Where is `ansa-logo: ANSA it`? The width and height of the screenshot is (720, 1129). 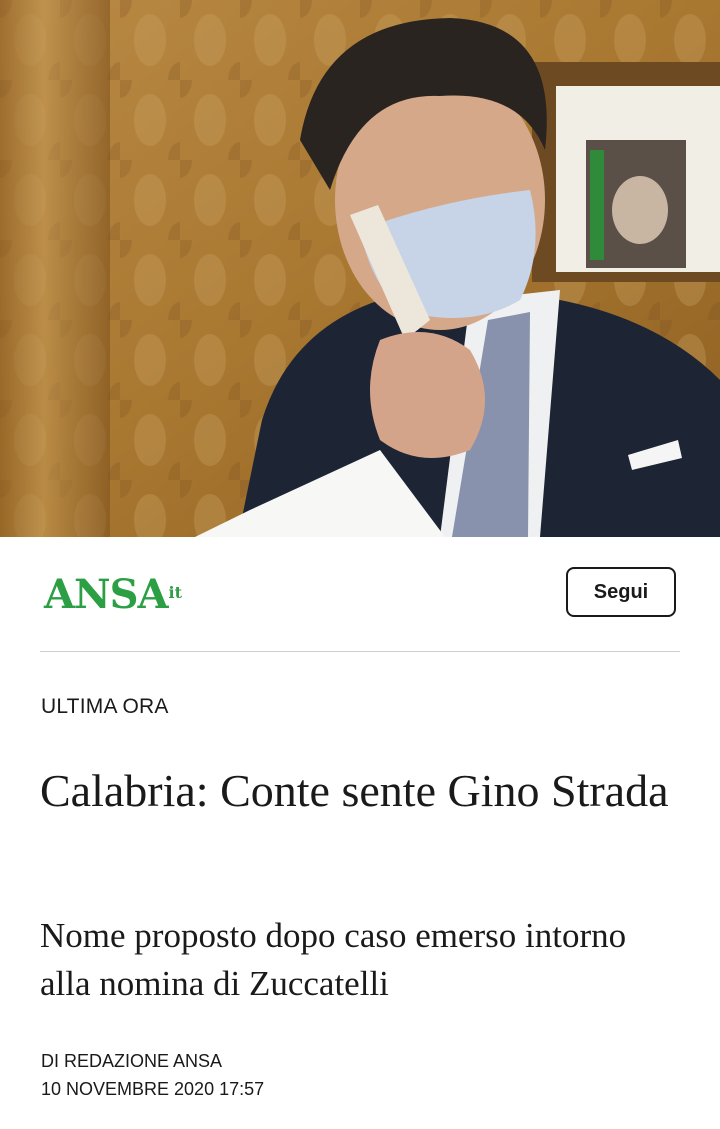 ansa-logo: ANSA it is located at coordinates (113, 595).